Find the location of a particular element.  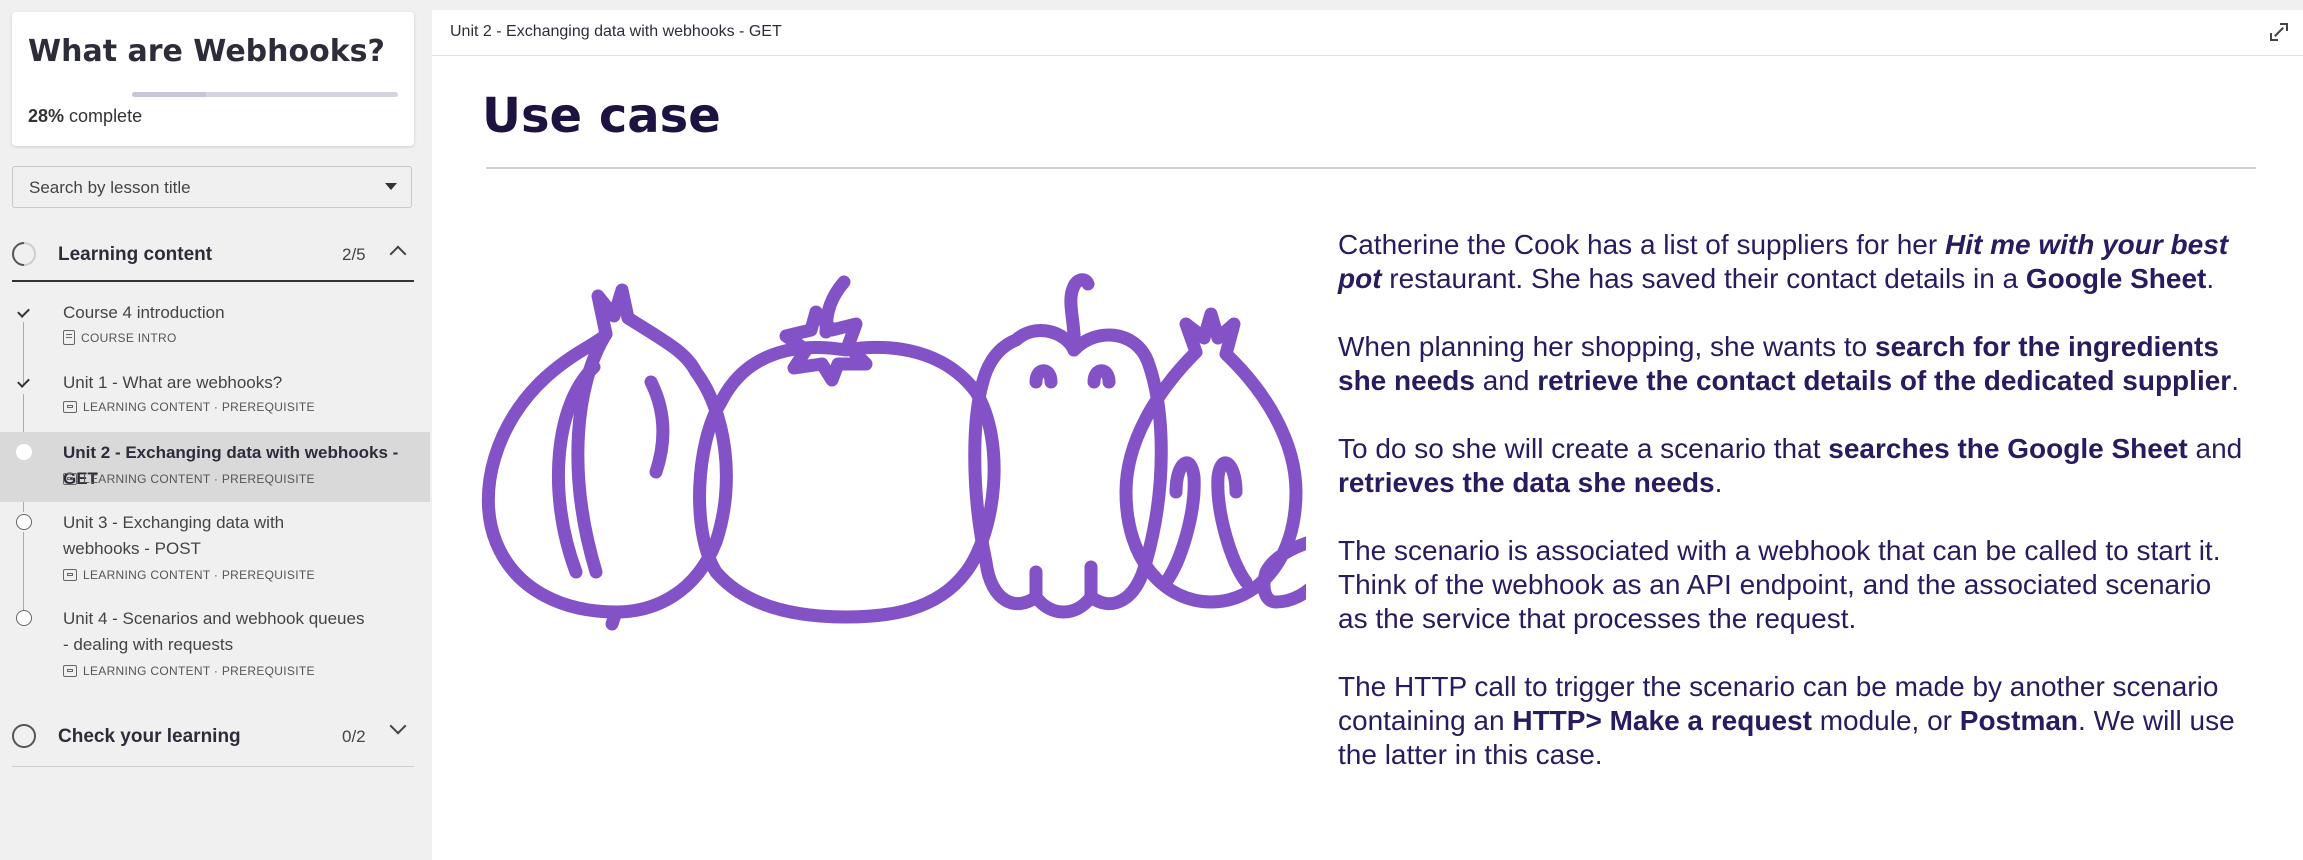

section-count: 2/5 is located at coordinates (354, 254).